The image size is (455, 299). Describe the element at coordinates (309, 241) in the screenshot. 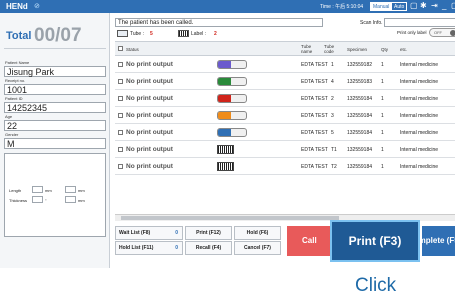

I see `call-f2-button: Call (F2)` at that location.